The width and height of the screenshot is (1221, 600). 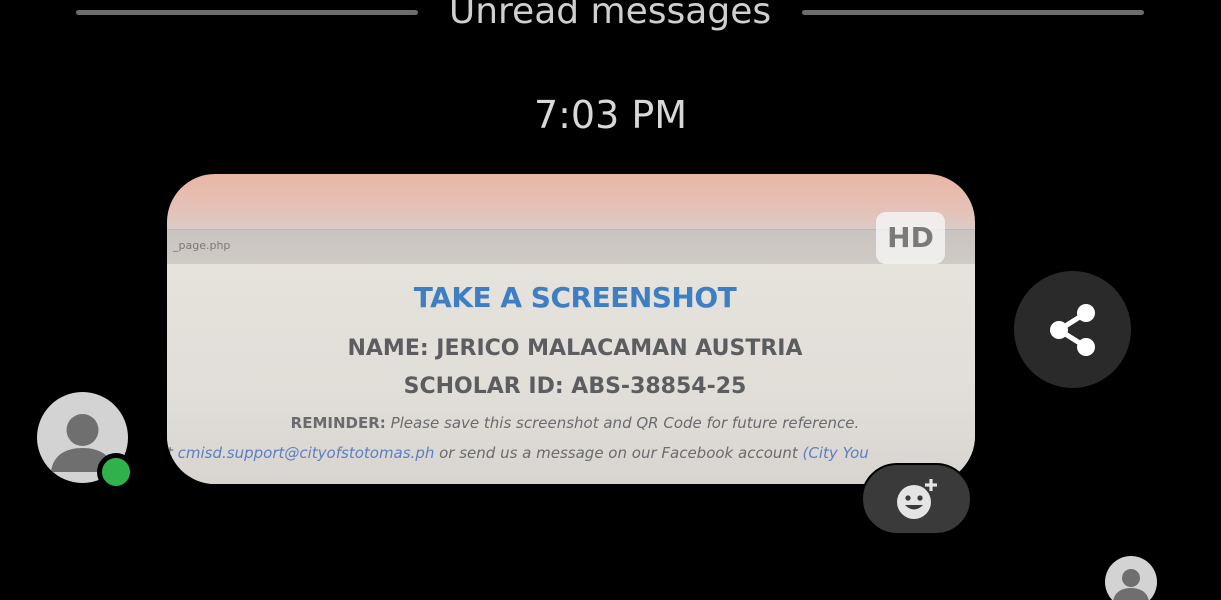 What do you see at coordinates (202, 245) in the screenshot?
I see `photo-url-text: _page.php` at bounding box center [202, 245].